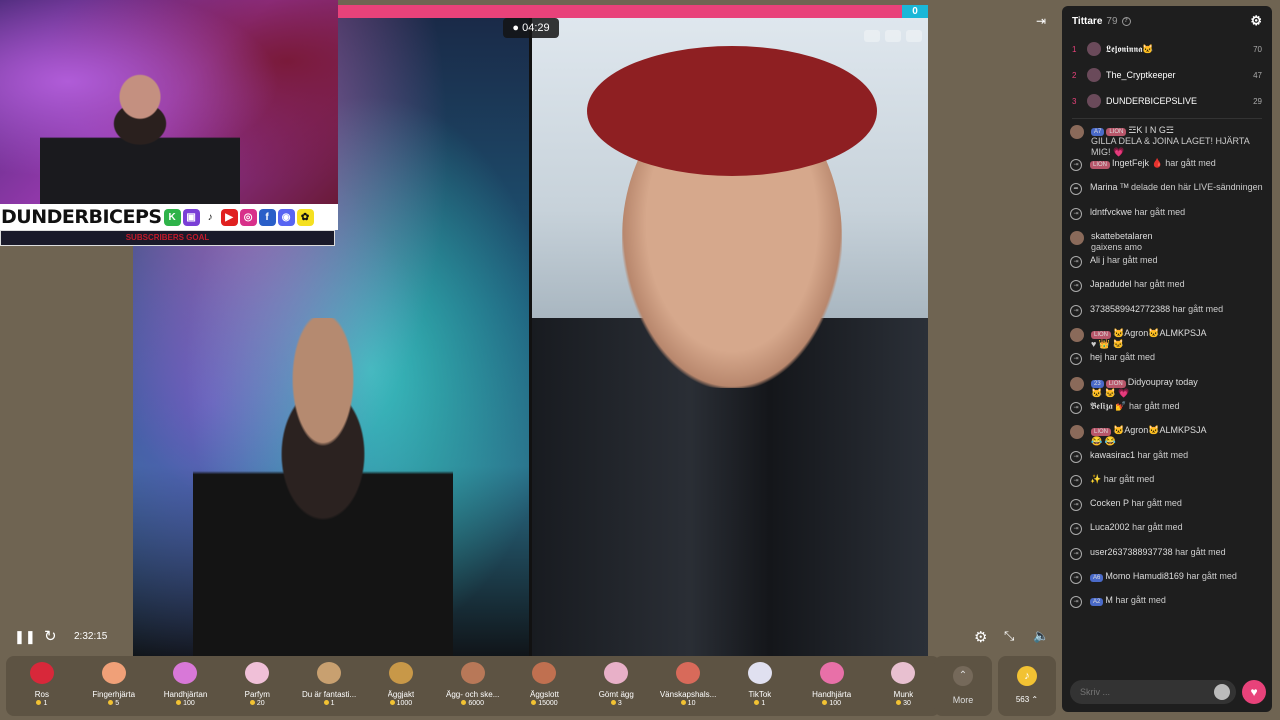 This screenshot has width=1280, height=720. Describe the element at coordinates (1167, 583) in the screenshot. I see `chat-message: ⇥ A6 Momo Hamudi8169 har gått med` at that location.